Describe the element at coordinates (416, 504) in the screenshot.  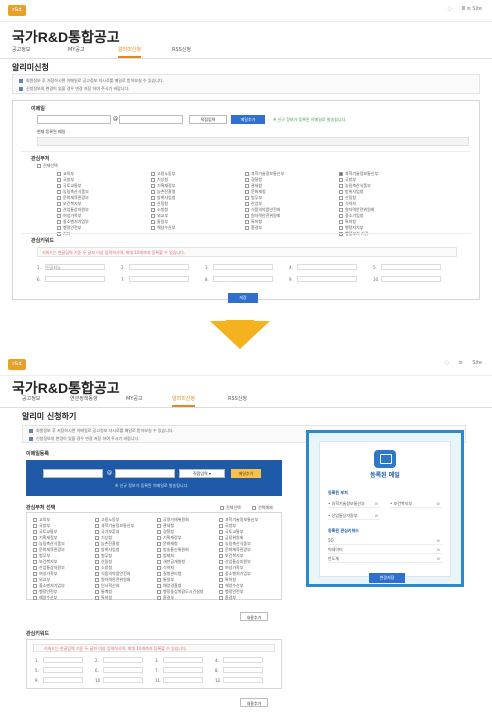
I see `registered-dept-item: • 보건복지부 ⊠` at that location.